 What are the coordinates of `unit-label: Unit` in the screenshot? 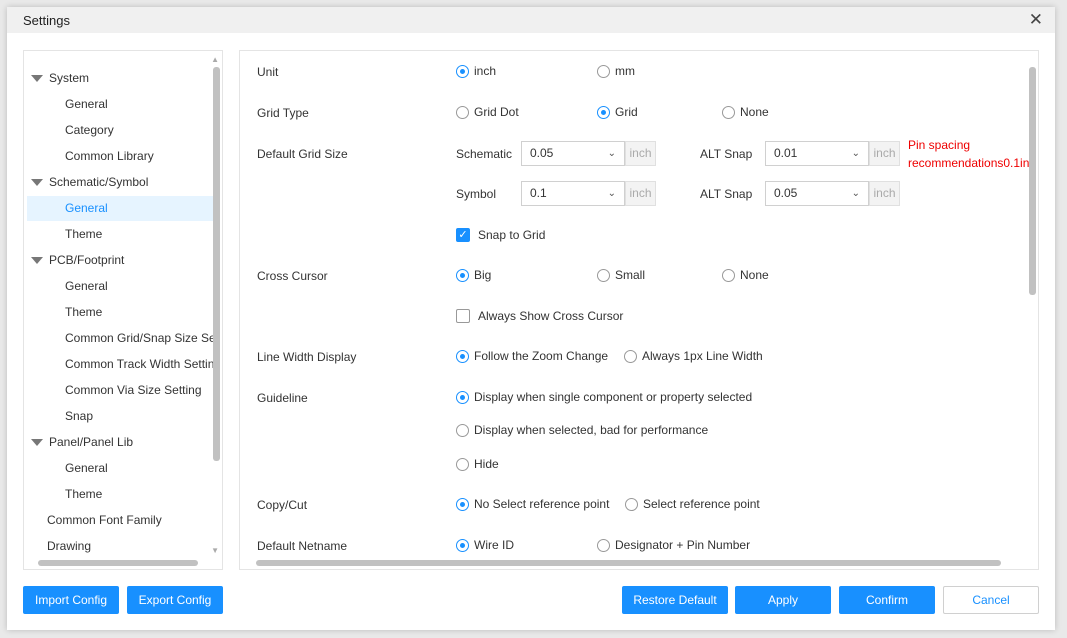 It's located at (268, 72).